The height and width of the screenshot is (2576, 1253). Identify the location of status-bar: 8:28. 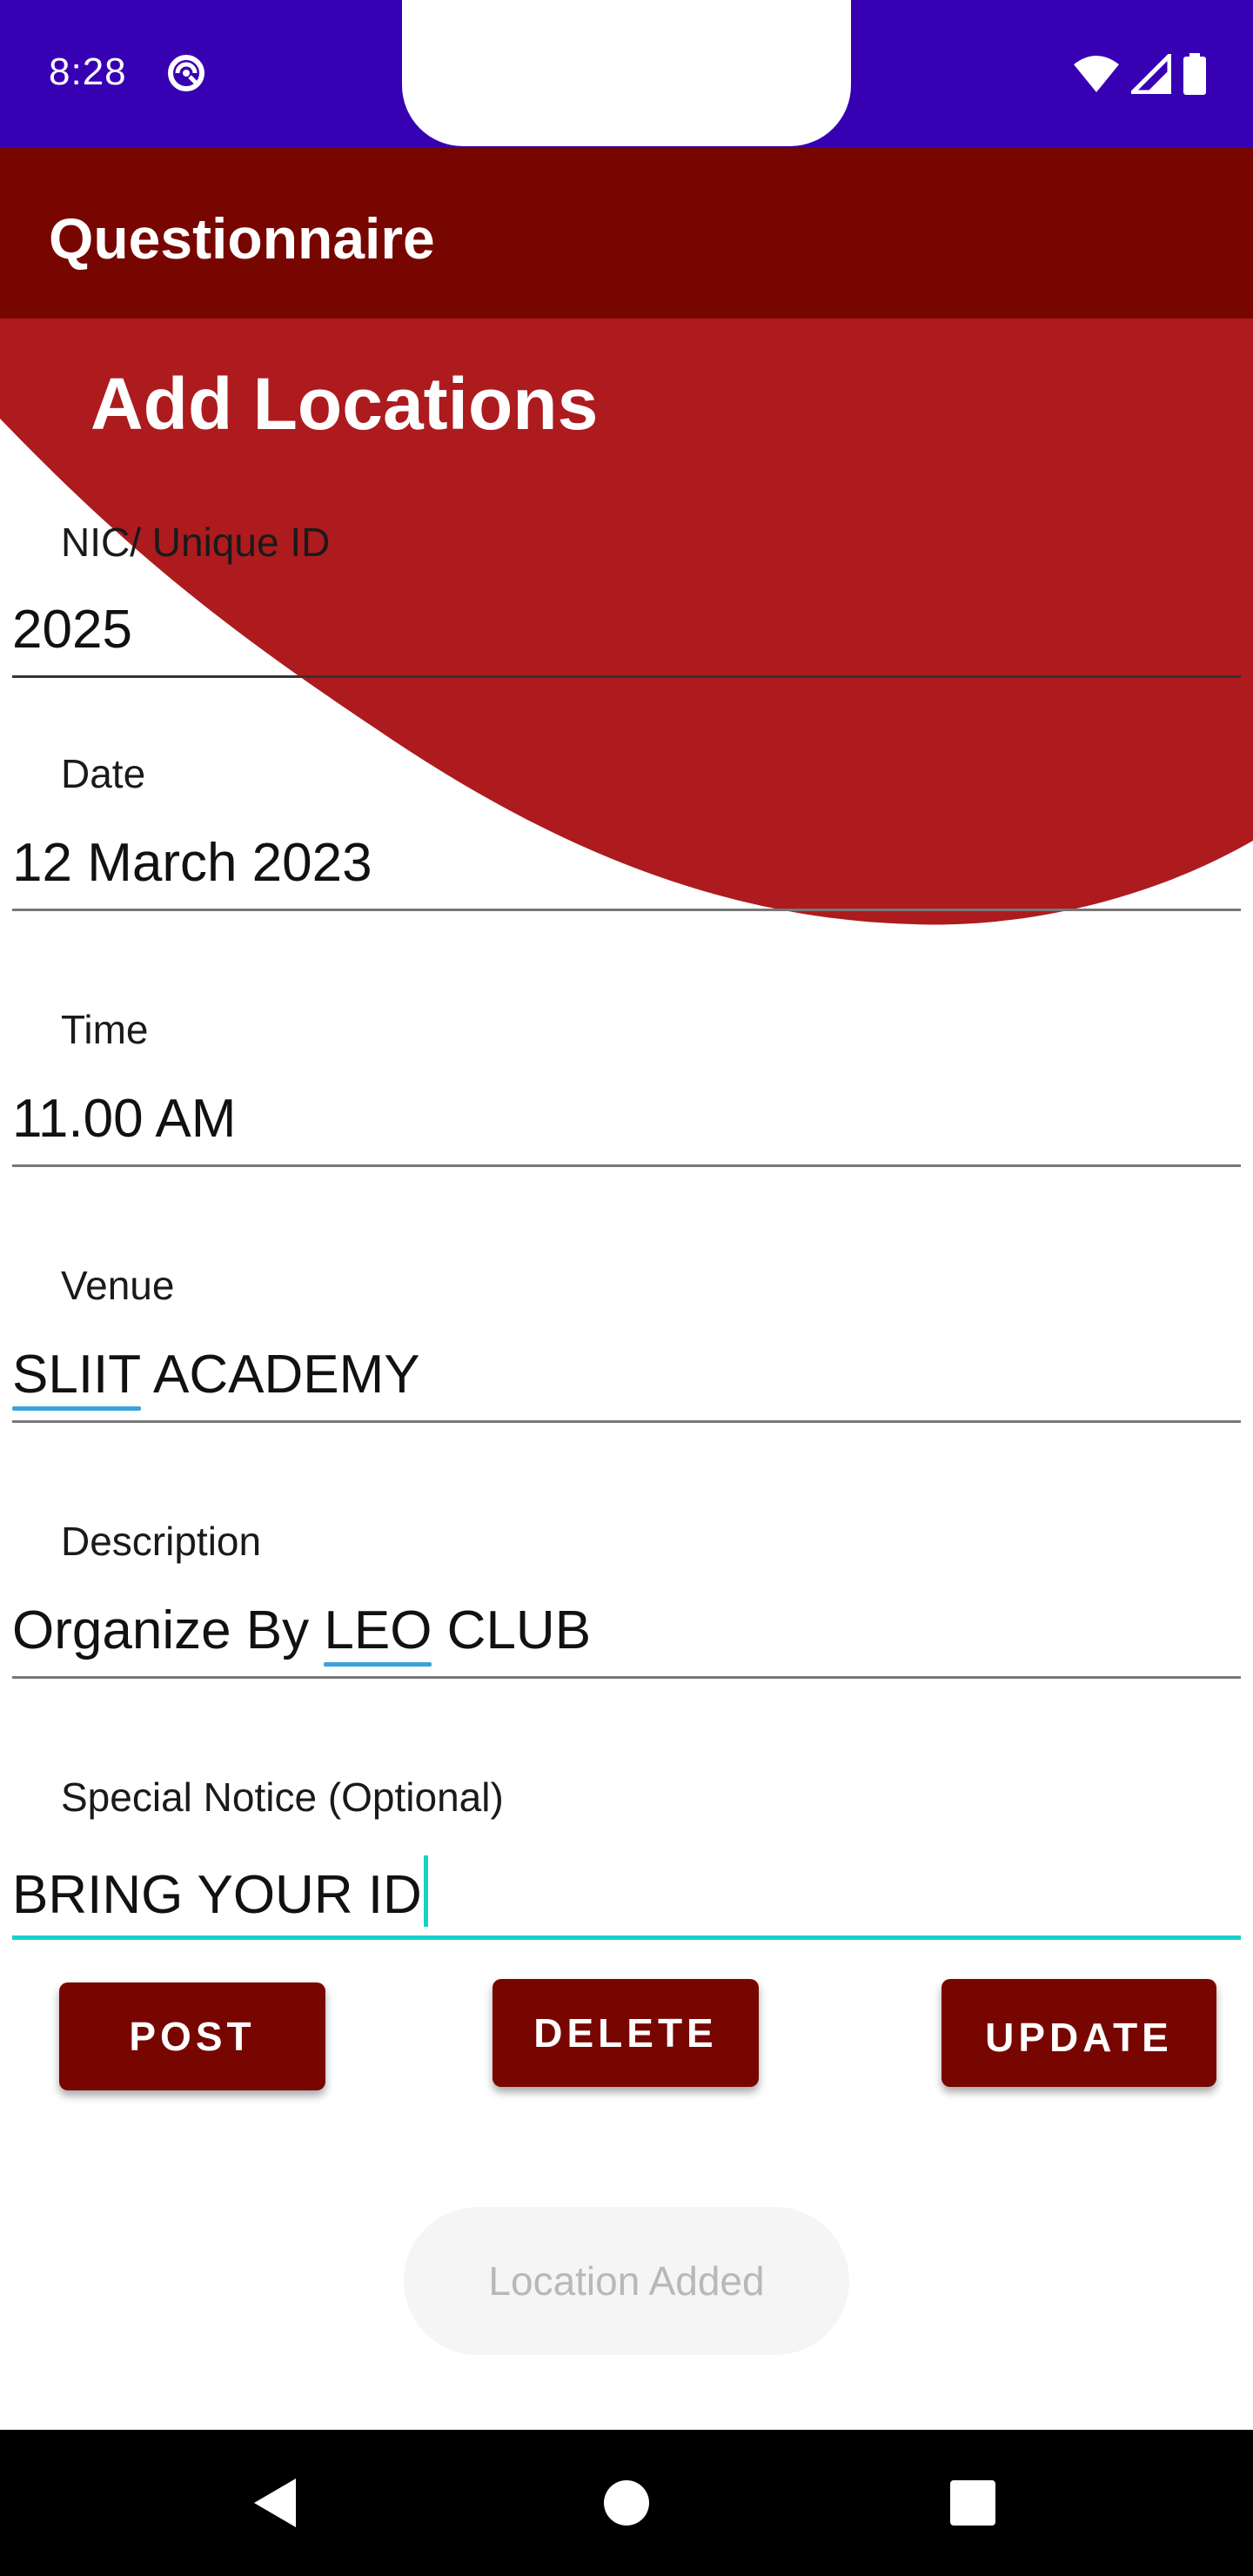
(626, 74).